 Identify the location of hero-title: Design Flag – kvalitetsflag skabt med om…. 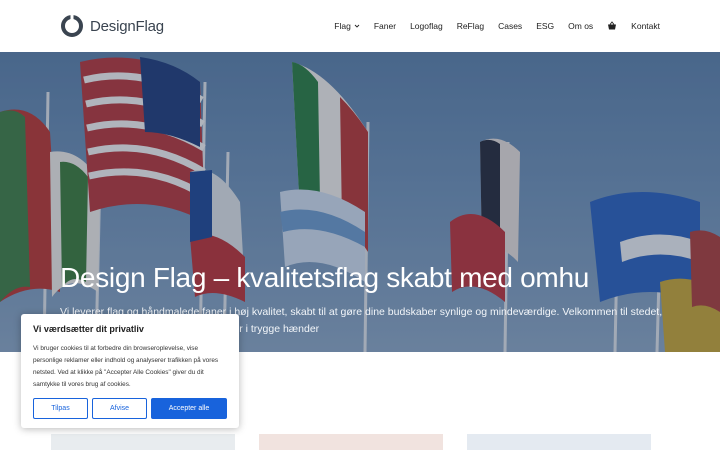
(324, 277).